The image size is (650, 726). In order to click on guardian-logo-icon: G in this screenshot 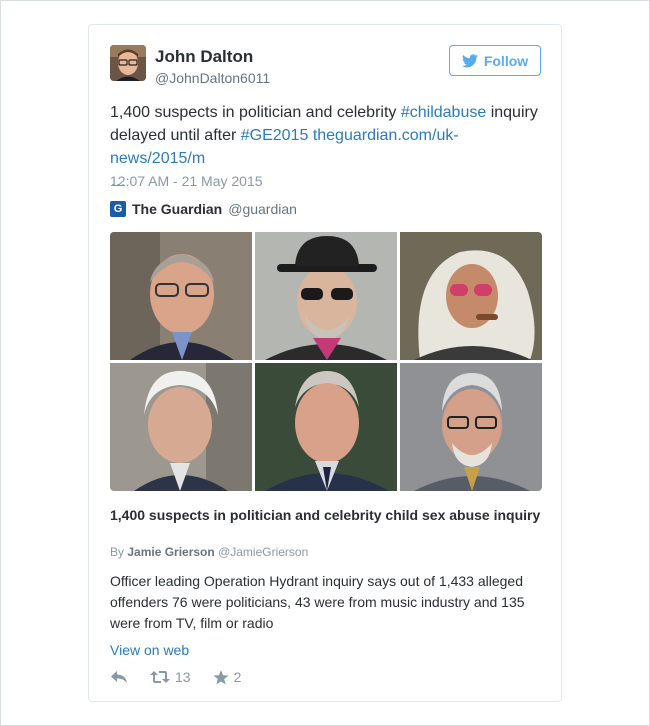, I will do `click(118, 209)`.